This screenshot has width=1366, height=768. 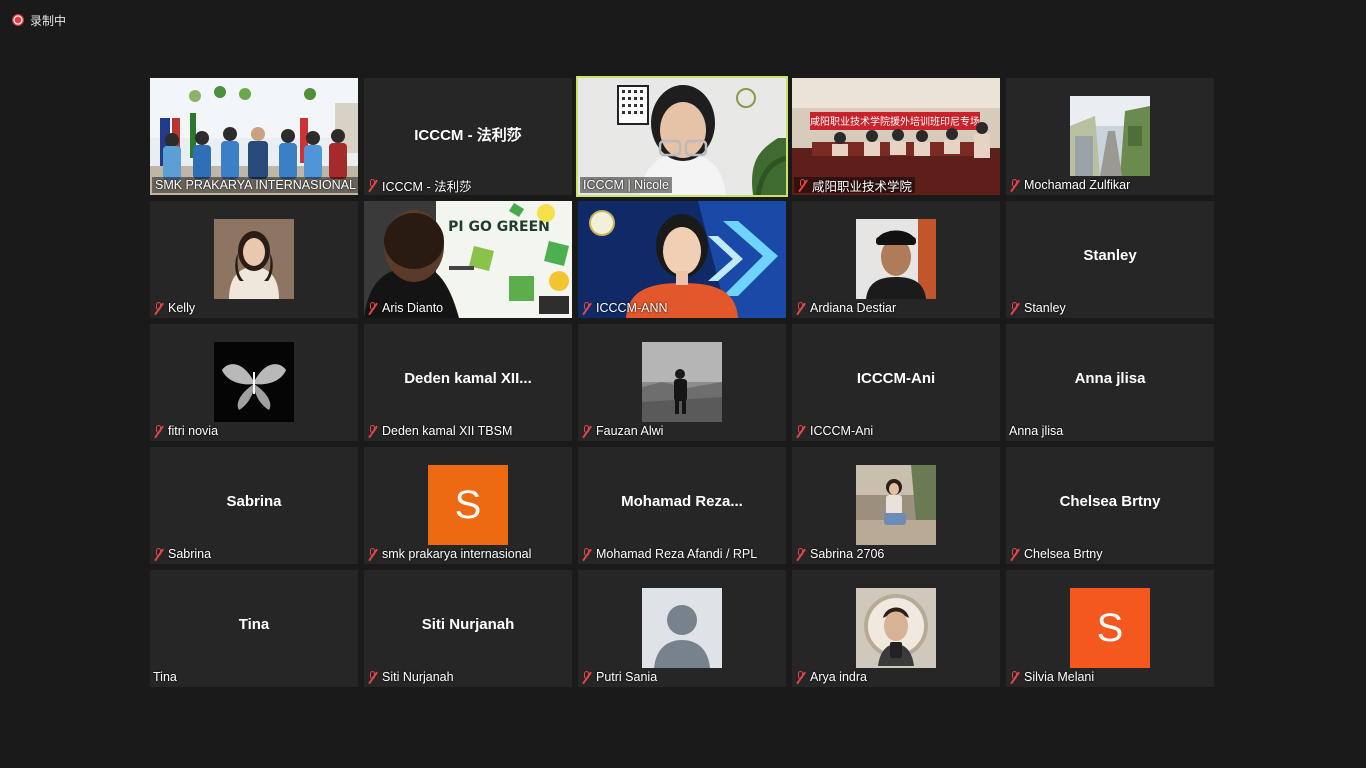 What do you see at coordinates (419, 185) in the screenshot?
I see `participant-name: ICCCM - 法利莎` at bounding box center [419, 185].